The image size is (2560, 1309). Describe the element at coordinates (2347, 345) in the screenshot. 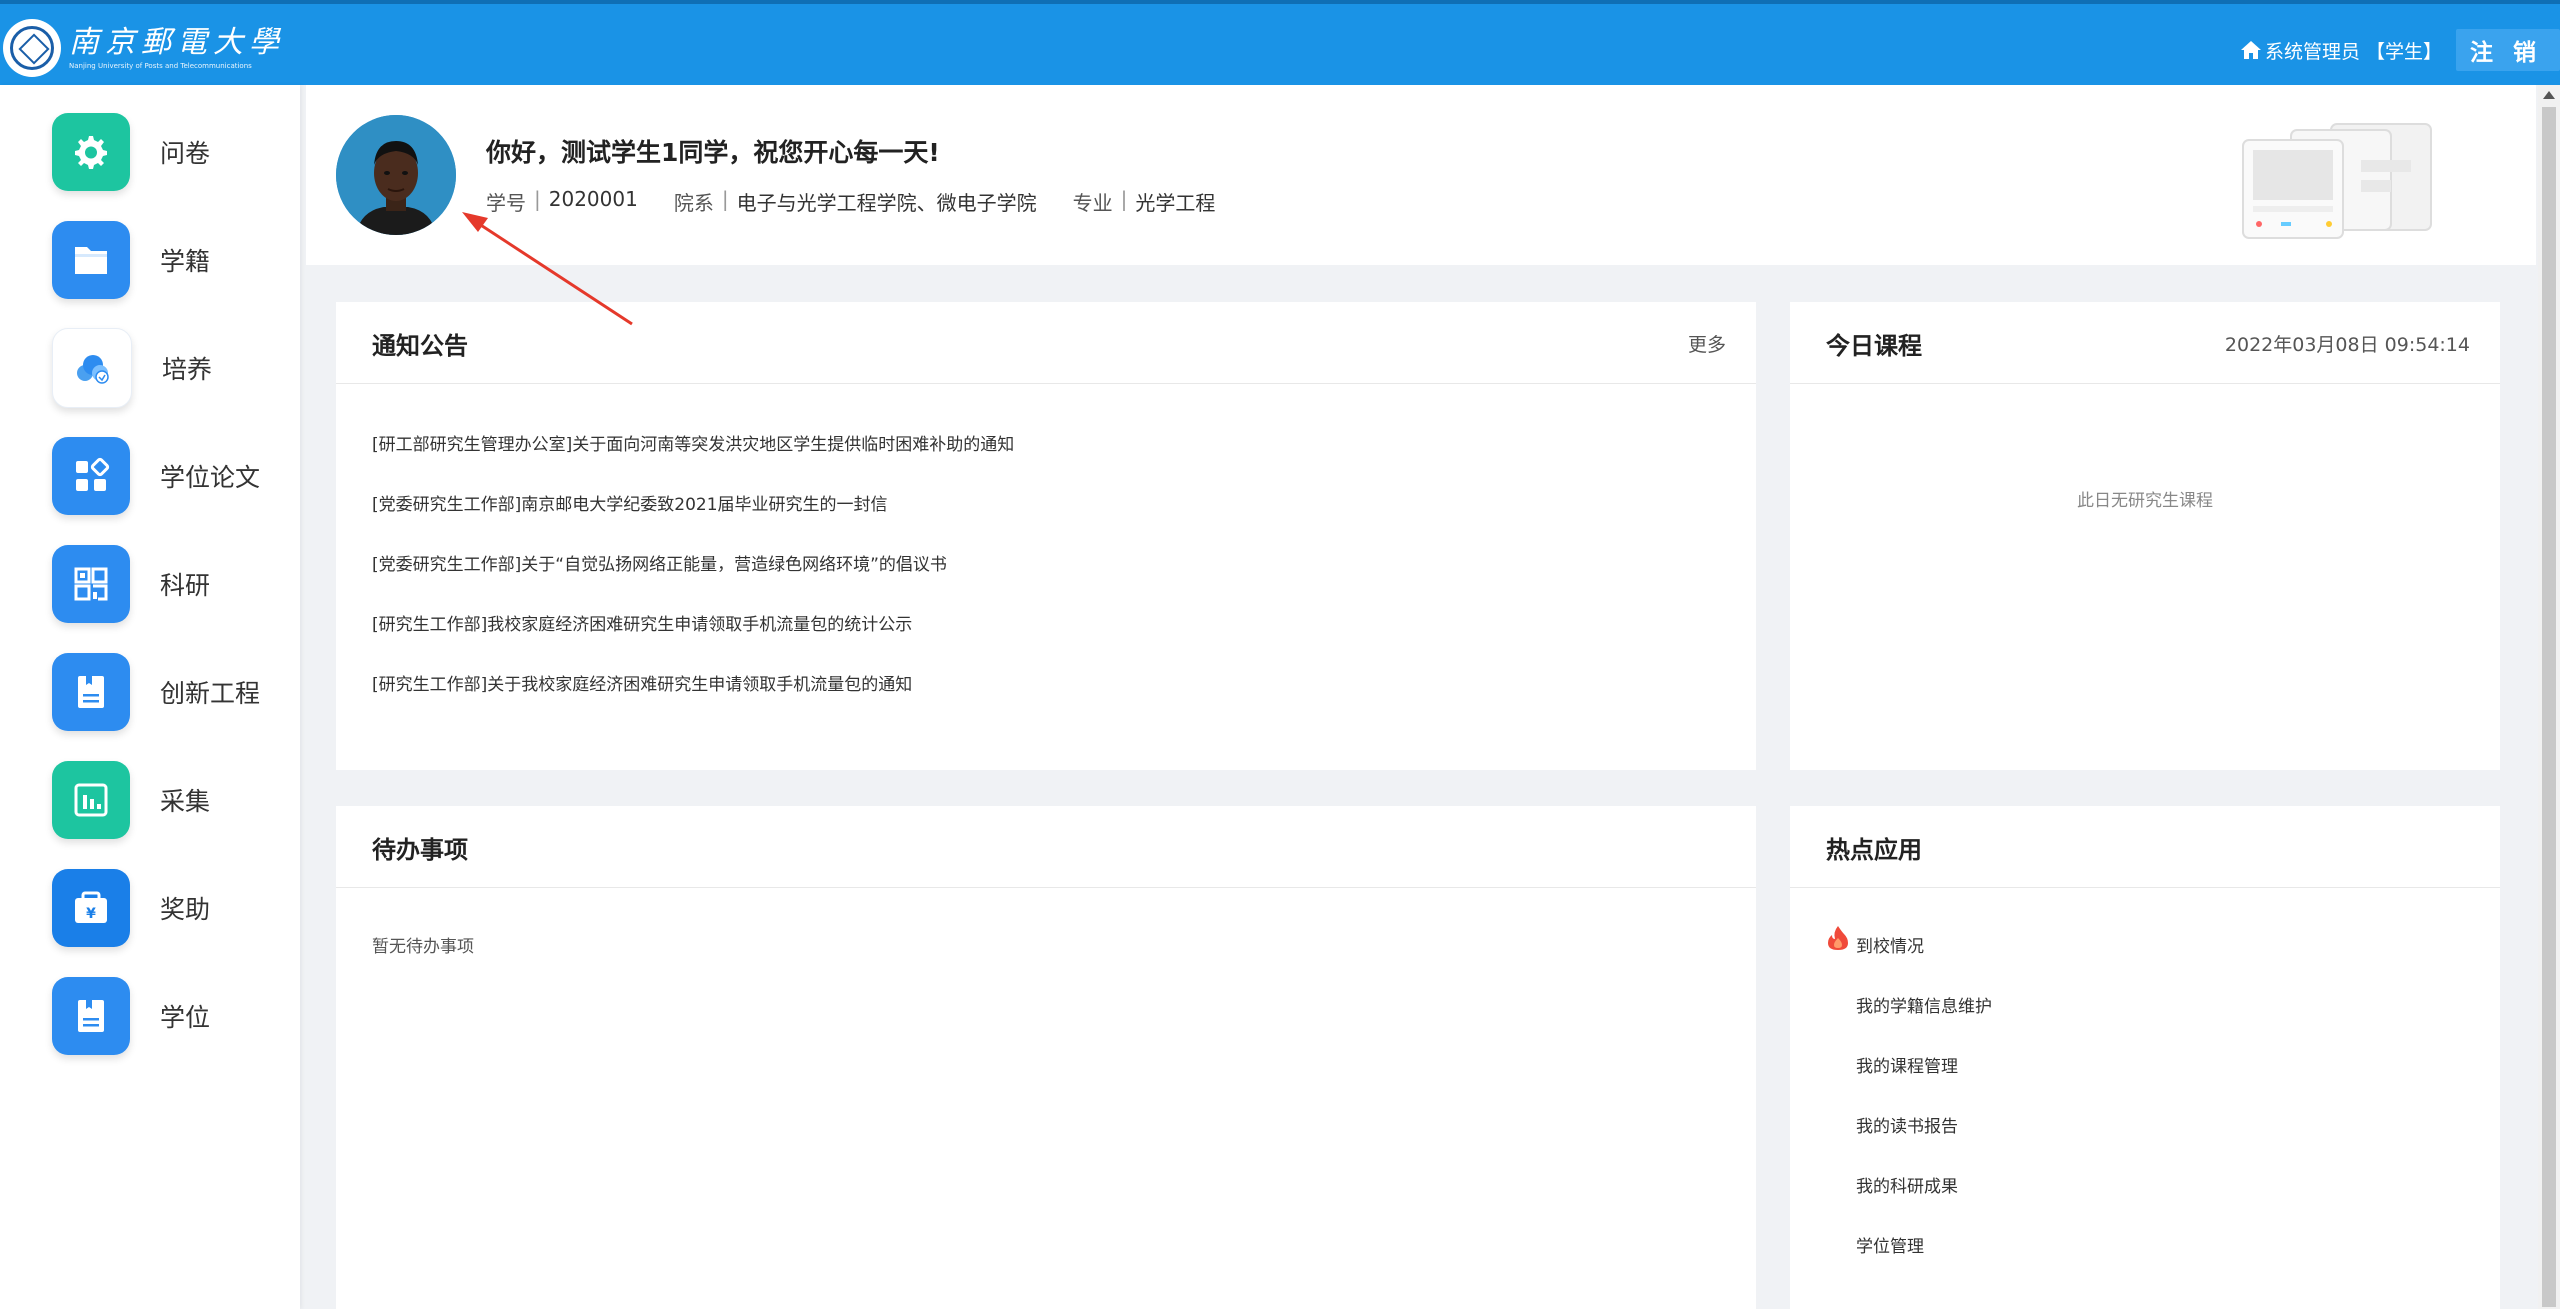

I see `current-datetime: 2022年03月08日 09:54:14` at that location.